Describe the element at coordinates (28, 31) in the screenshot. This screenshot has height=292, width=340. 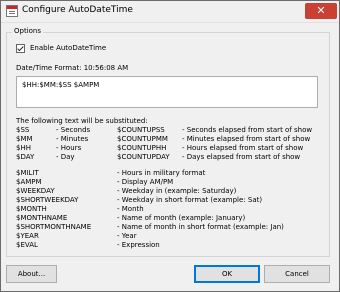
I see `options-group-label: Options` at that location.